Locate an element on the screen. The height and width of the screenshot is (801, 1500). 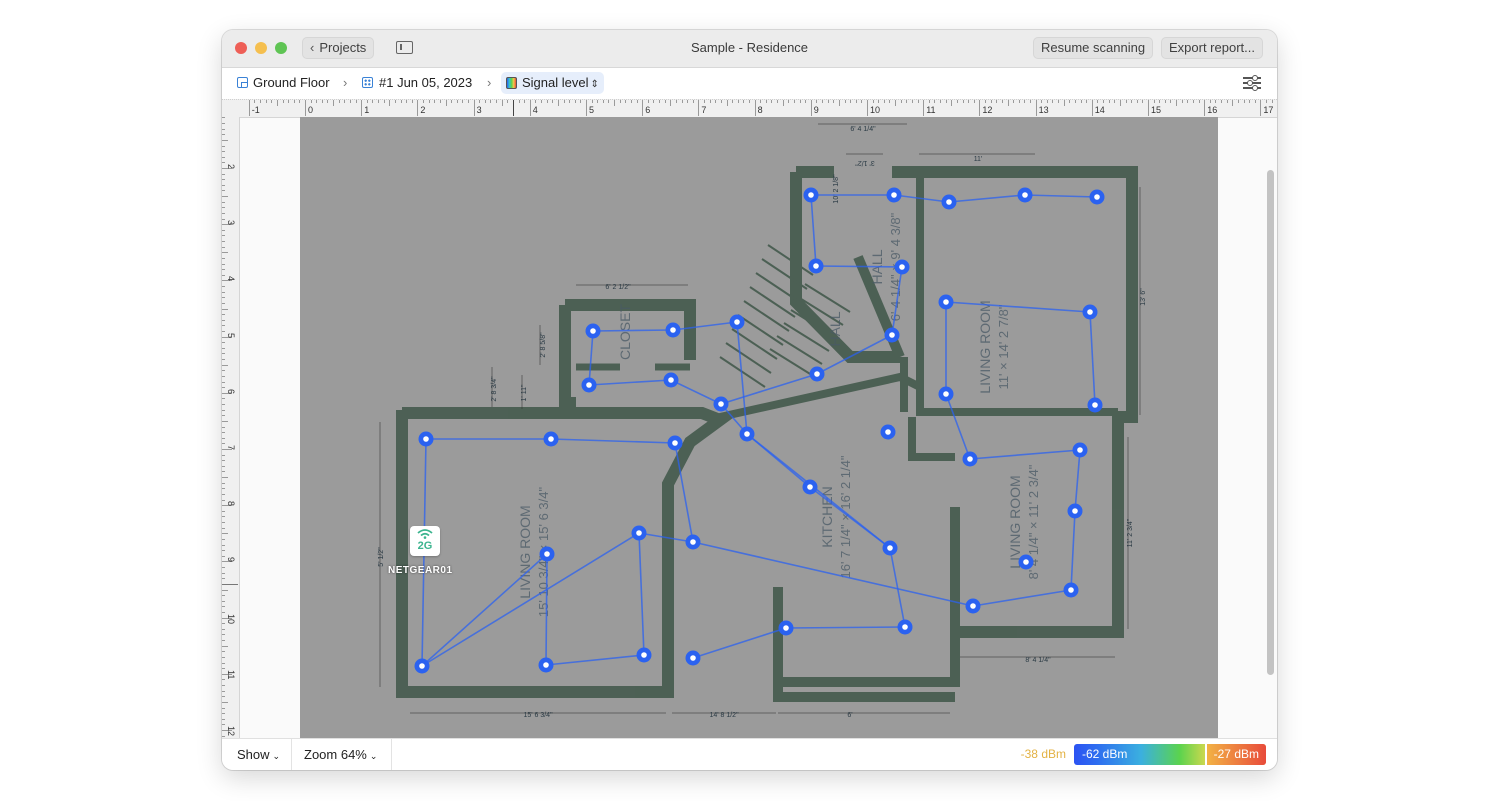
visualization-selector: Signal level ⇕ is located at coordinates (552, 83).